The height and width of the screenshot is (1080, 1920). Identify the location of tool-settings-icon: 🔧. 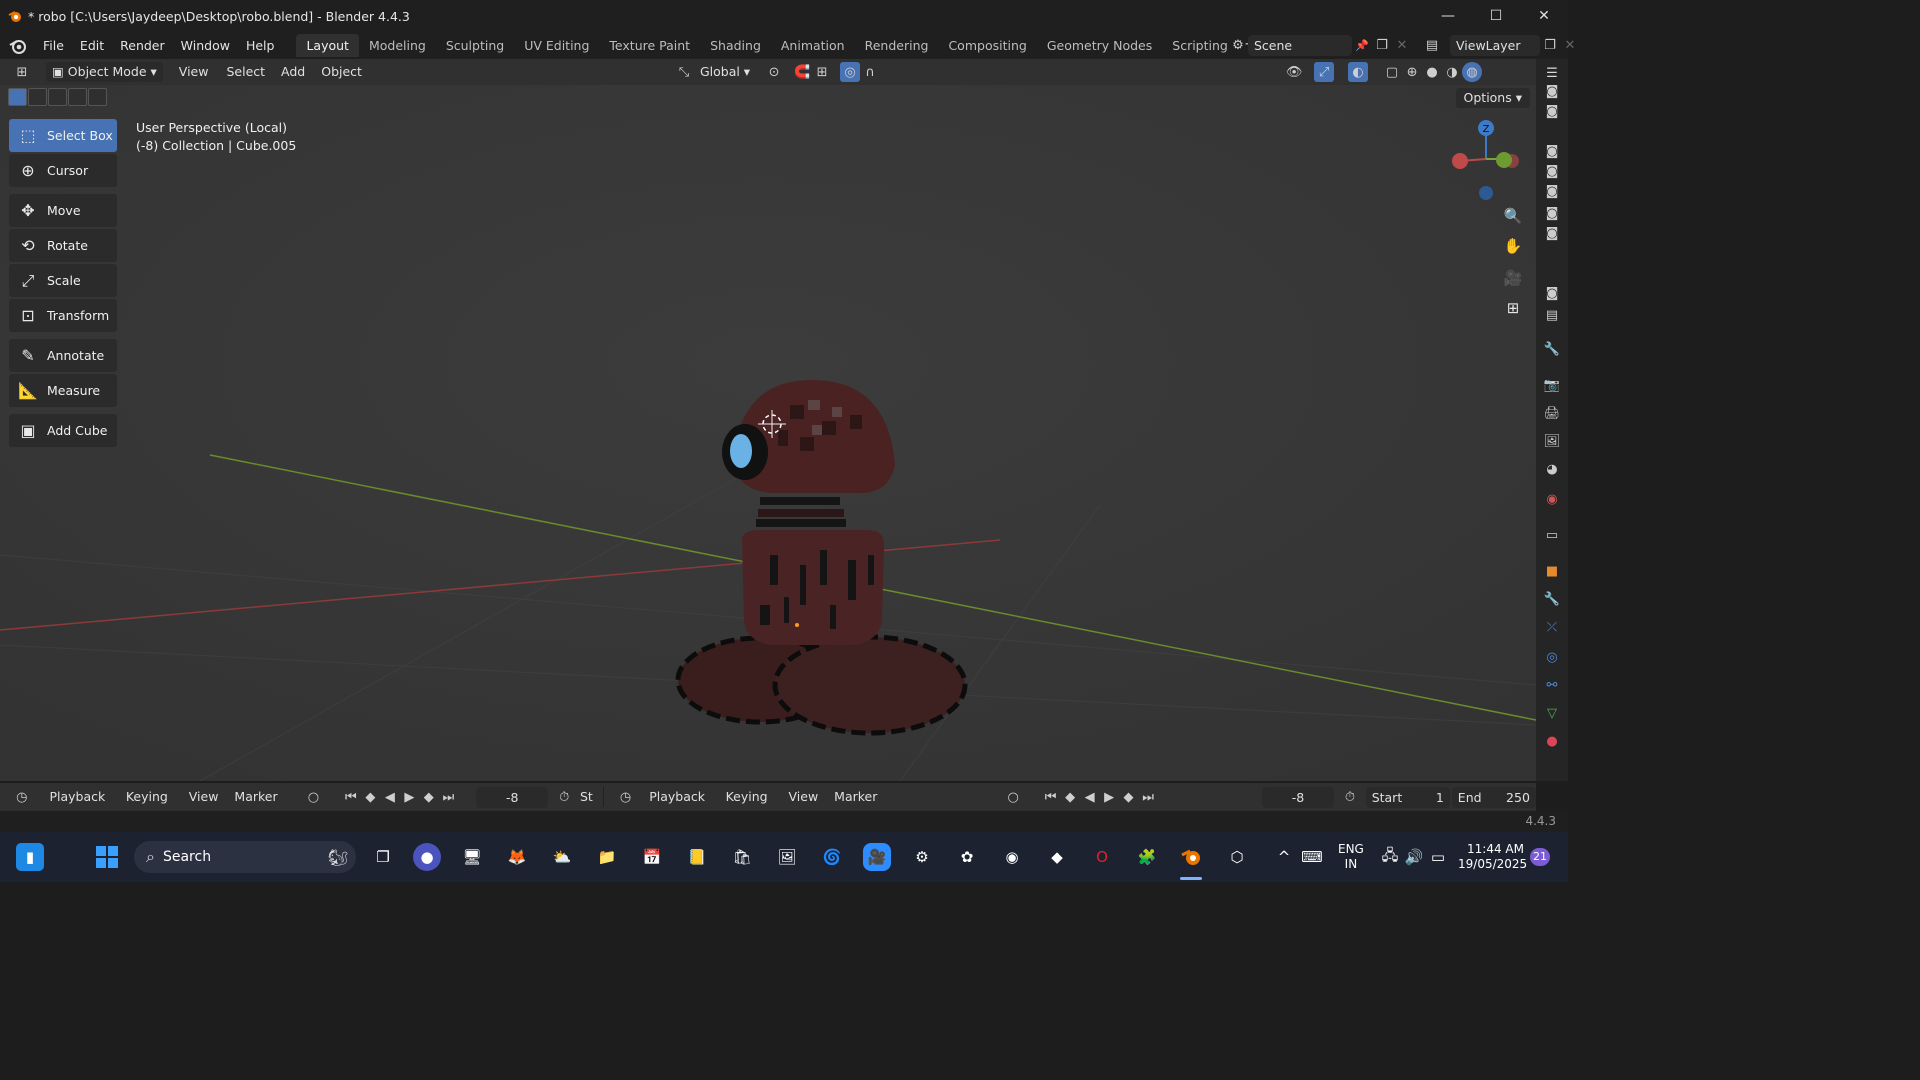
(1552, 349).